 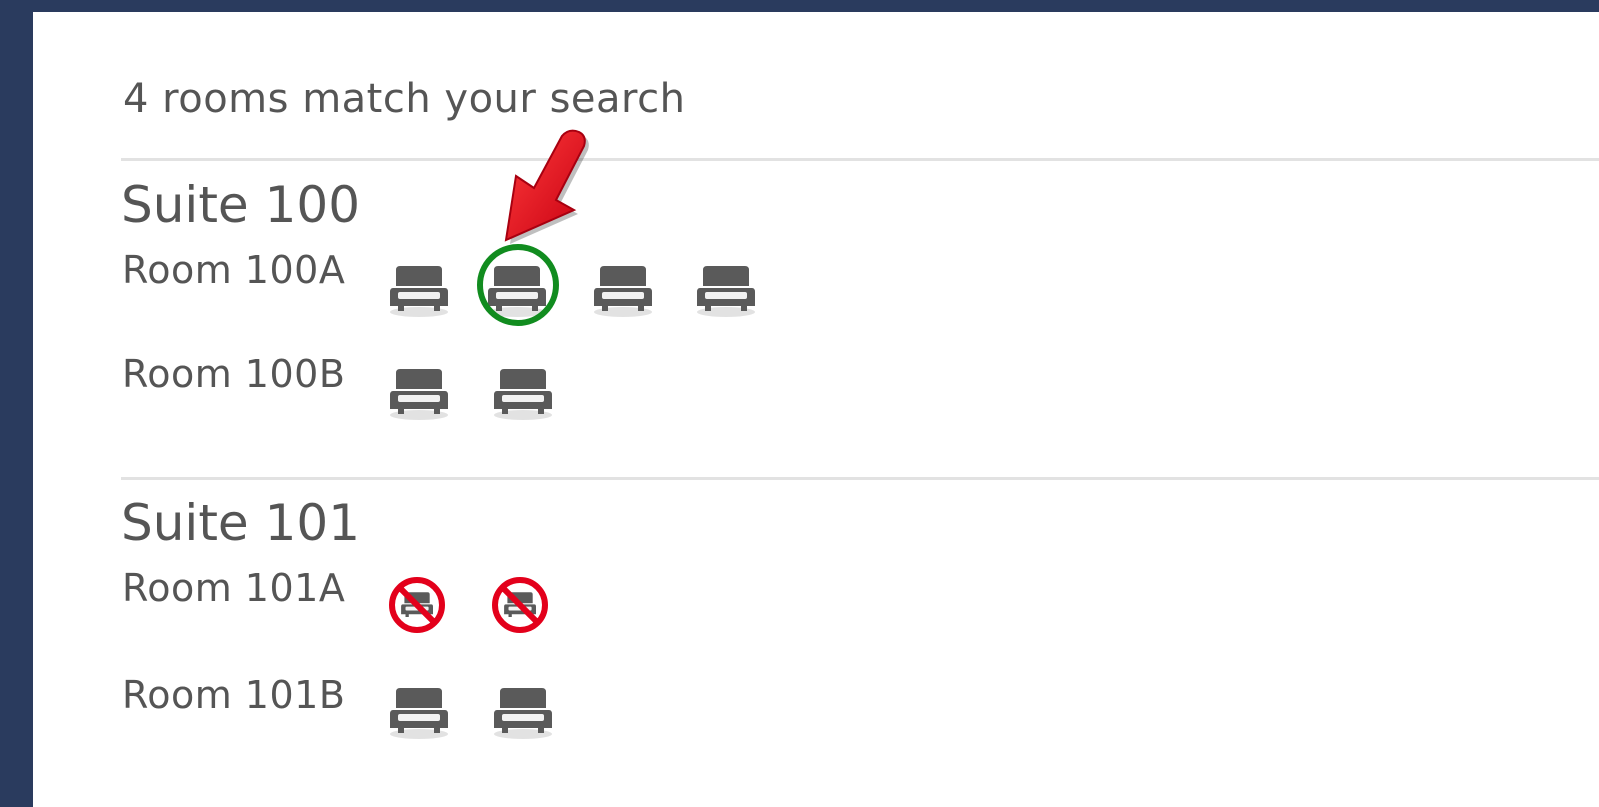 What do you see at coordinates (241, 523) in the screenshot?
I see `suite-title: Suite 101` at bounding box center [241, 523].